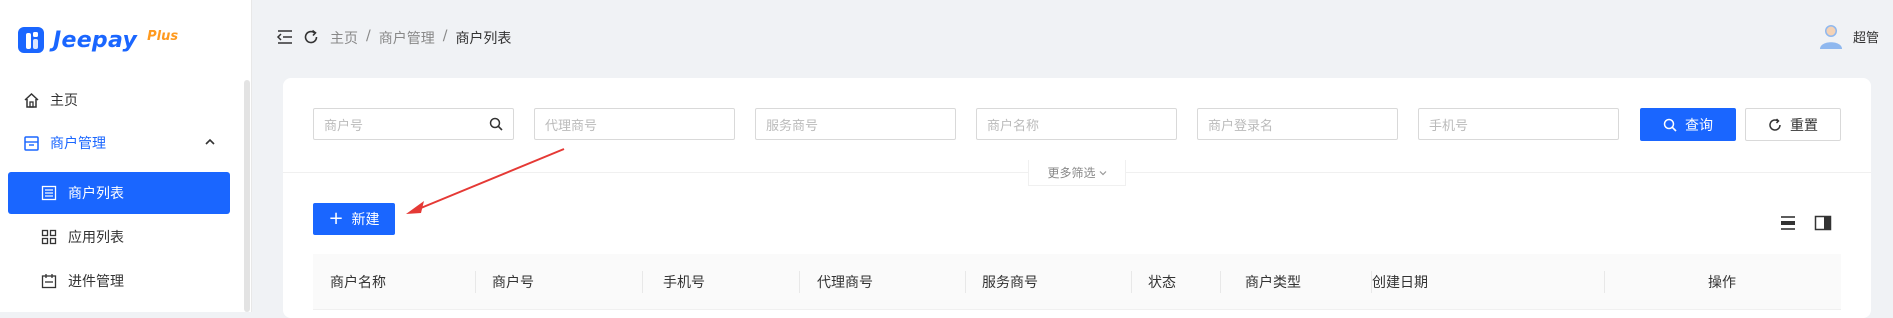  What do you see at coordinates (247, 196) in the screenshot?
I see `sidebar-scrollbar` at bounding box center [247, 196].